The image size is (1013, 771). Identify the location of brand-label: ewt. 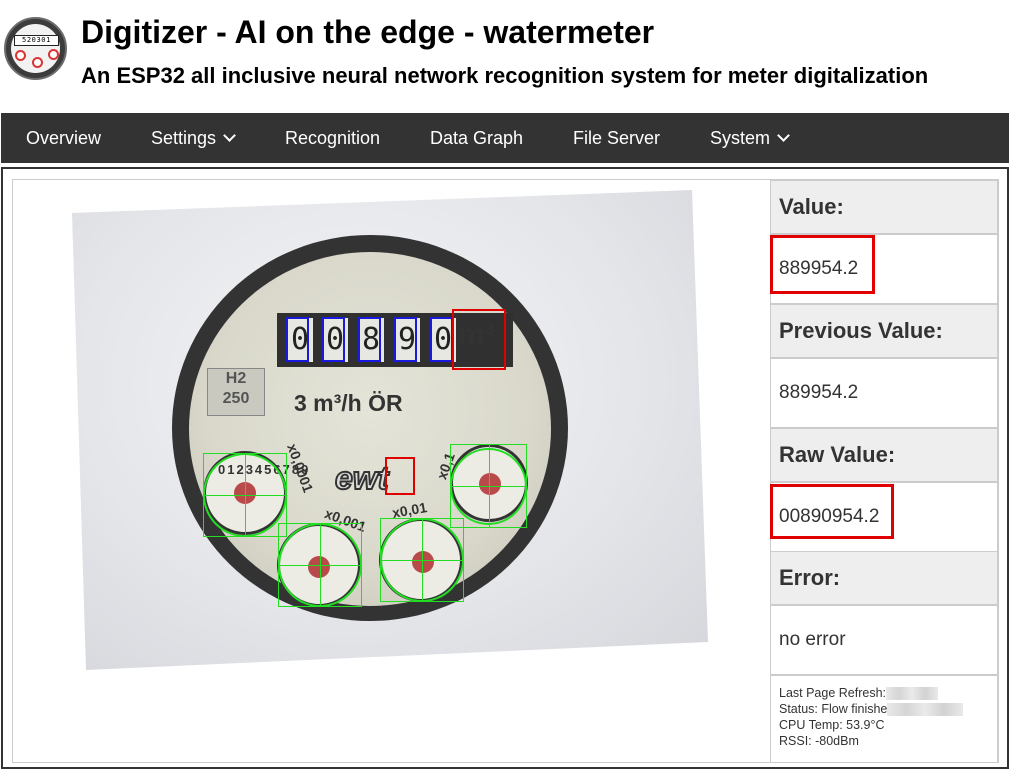
(361, 478).